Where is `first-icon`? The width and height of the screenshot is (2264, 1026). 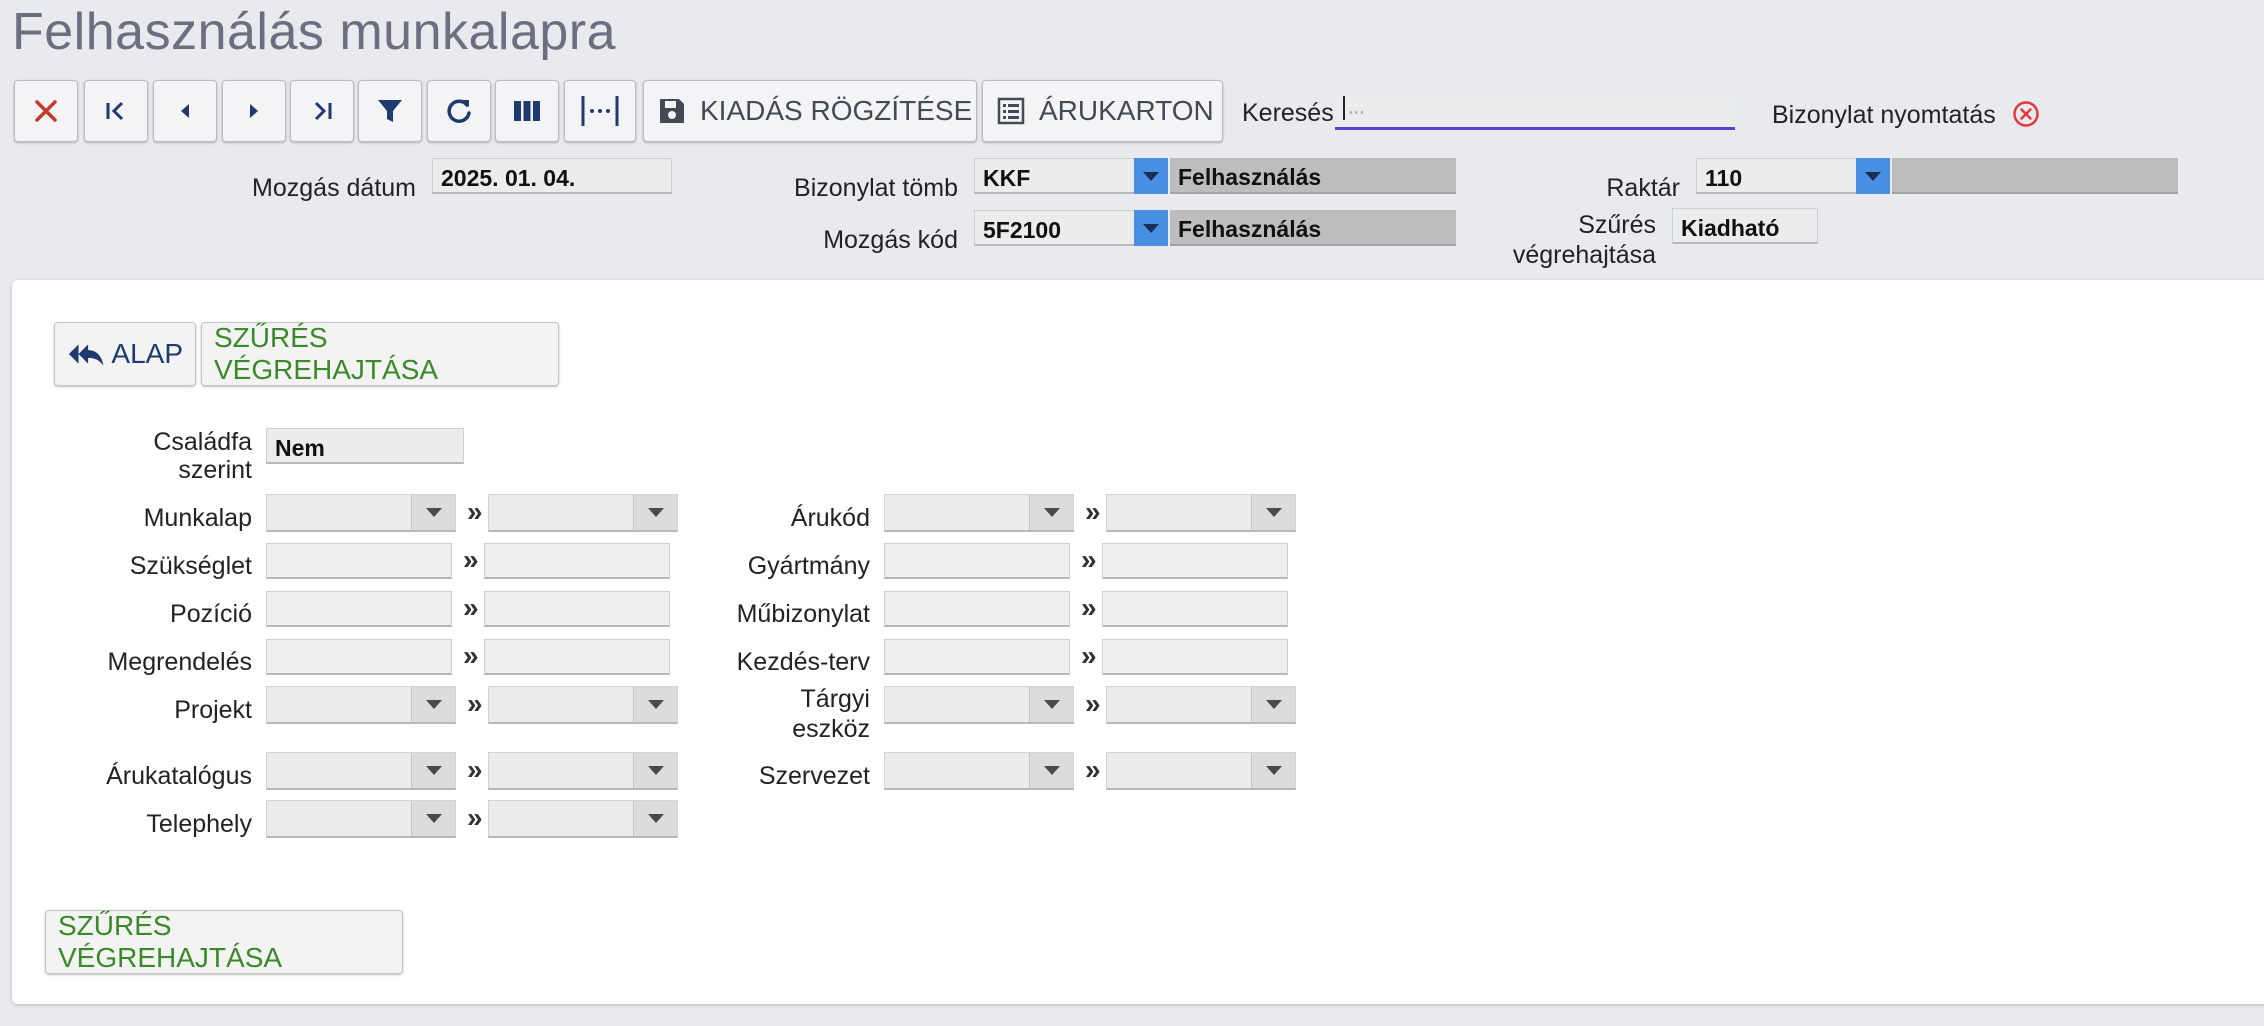 first-icon is located at coordinates (115, 111).